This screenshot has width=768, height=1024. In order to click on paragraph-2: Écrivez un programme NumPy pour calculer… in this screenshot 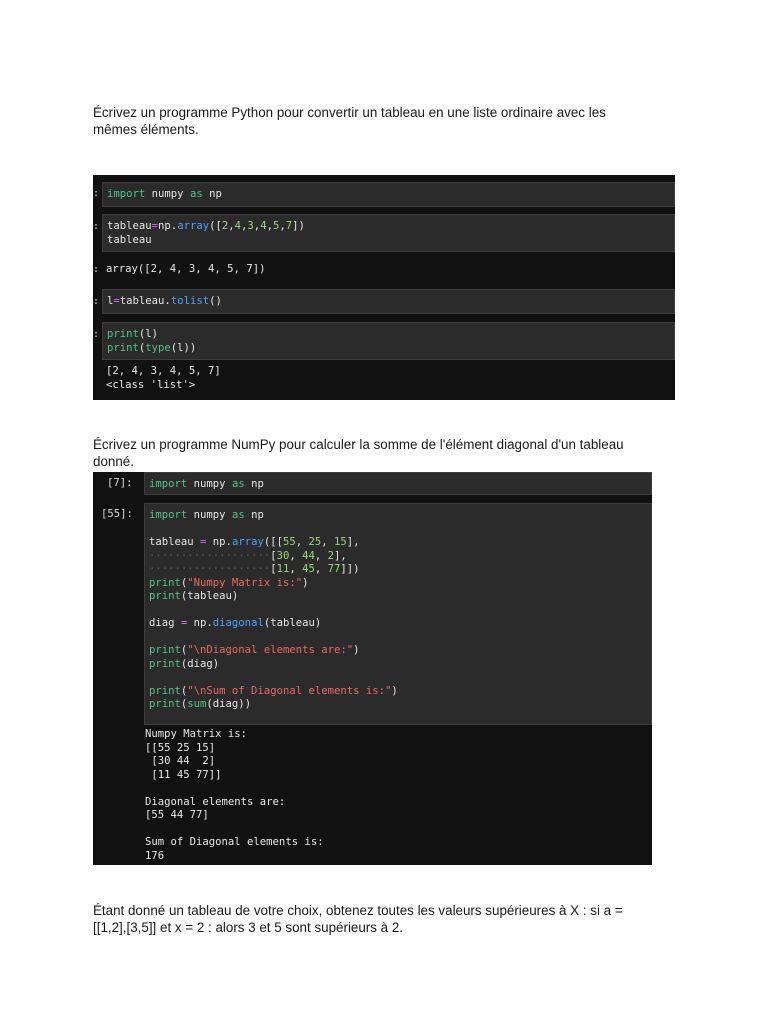, I will do `click(383, 453)`.